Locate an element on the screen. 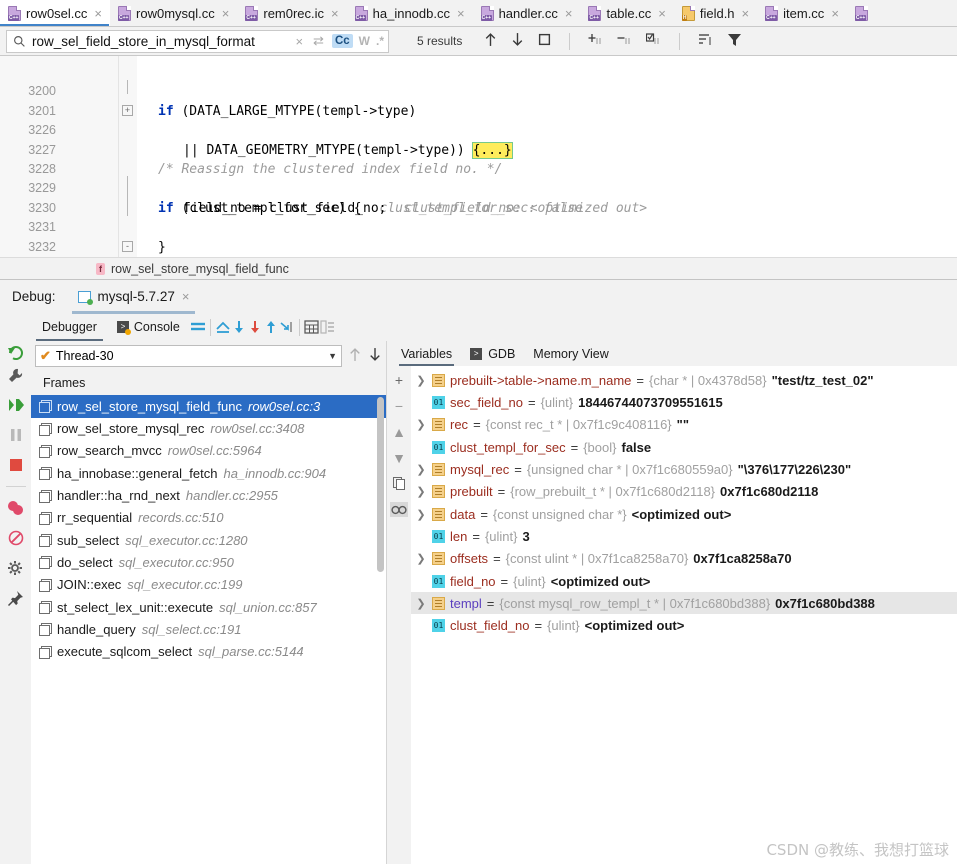 This screenshot has width=957, height=864. step-into-icon is located at coordinates (255, 327).